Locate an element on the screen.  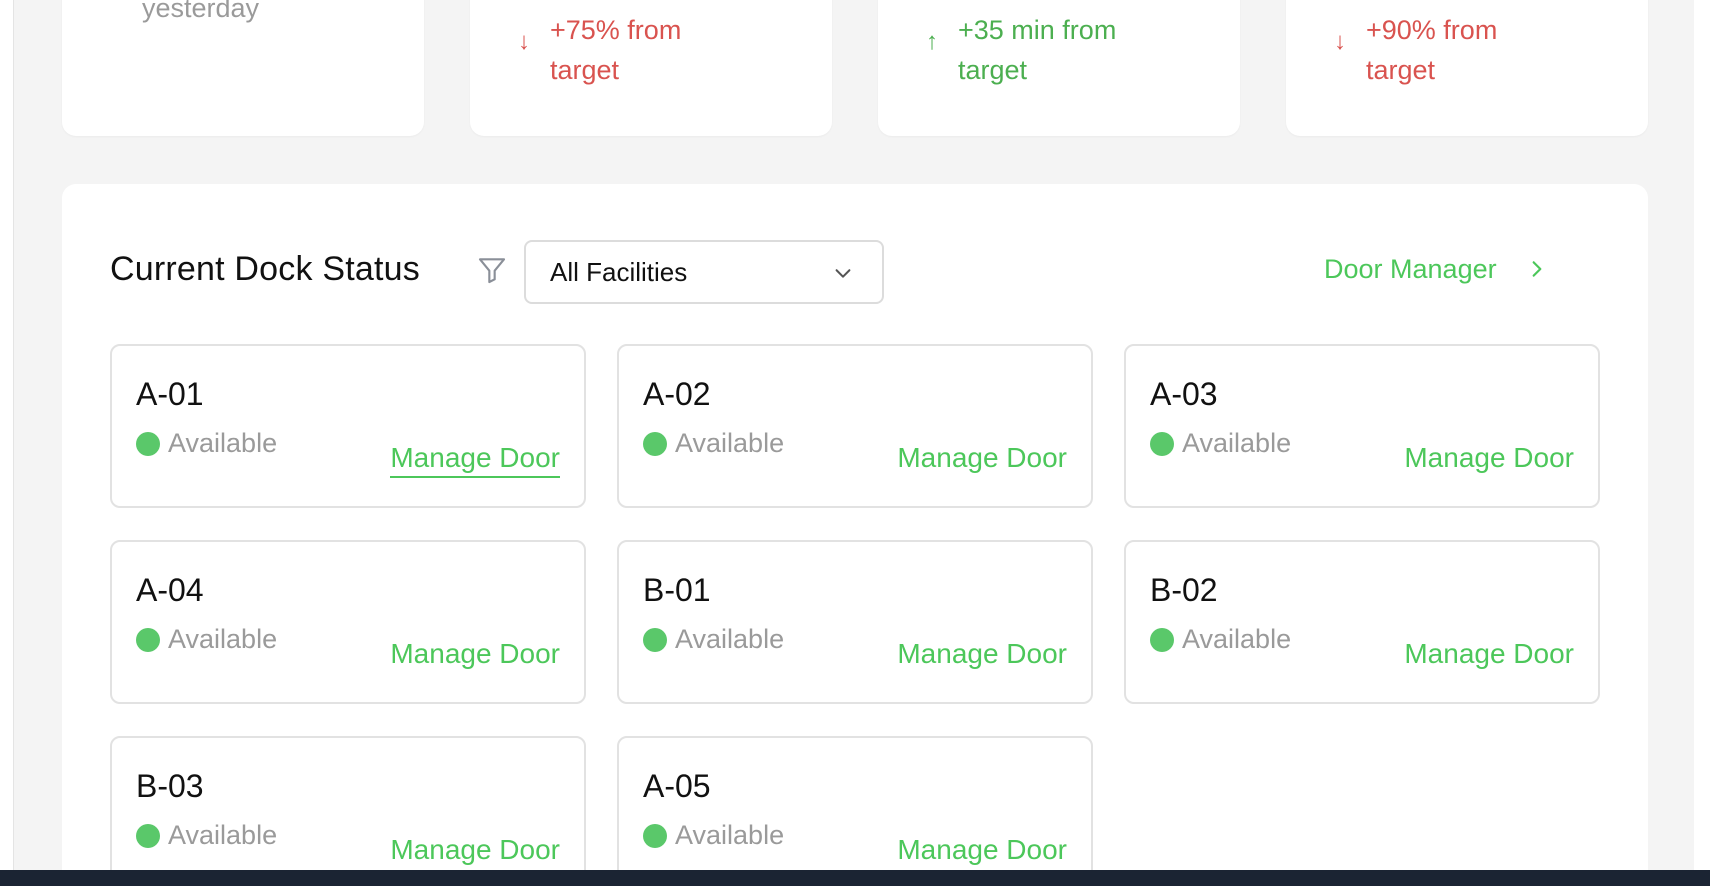
chevron-right-icon is located at coordinates (1537, 269).